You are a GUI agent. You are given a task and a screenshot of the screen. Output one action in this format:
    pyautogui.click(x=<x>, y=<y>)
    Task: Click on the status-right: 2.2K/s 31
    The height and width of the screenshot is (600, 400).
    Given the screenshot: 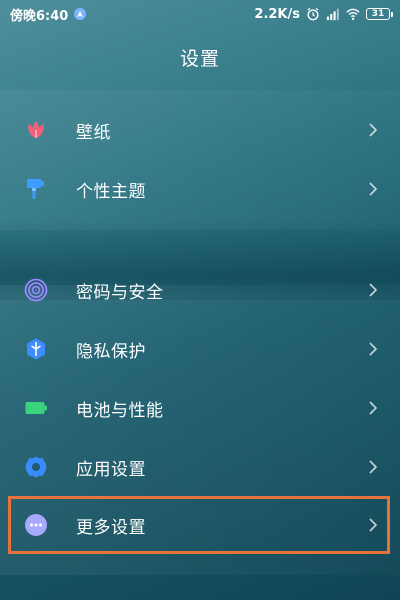 What is the action you would take?
    pyautogui.click(x=323, y=14)
    